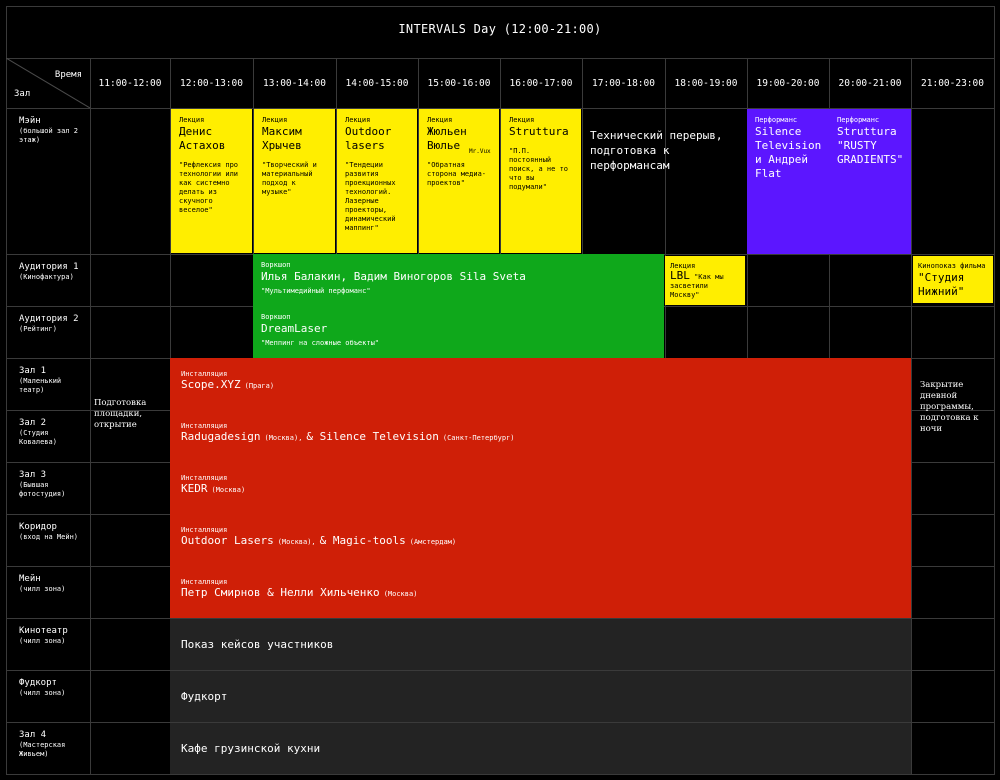  I want to click on time-header: 18:00-19:00, so click(706, 83).